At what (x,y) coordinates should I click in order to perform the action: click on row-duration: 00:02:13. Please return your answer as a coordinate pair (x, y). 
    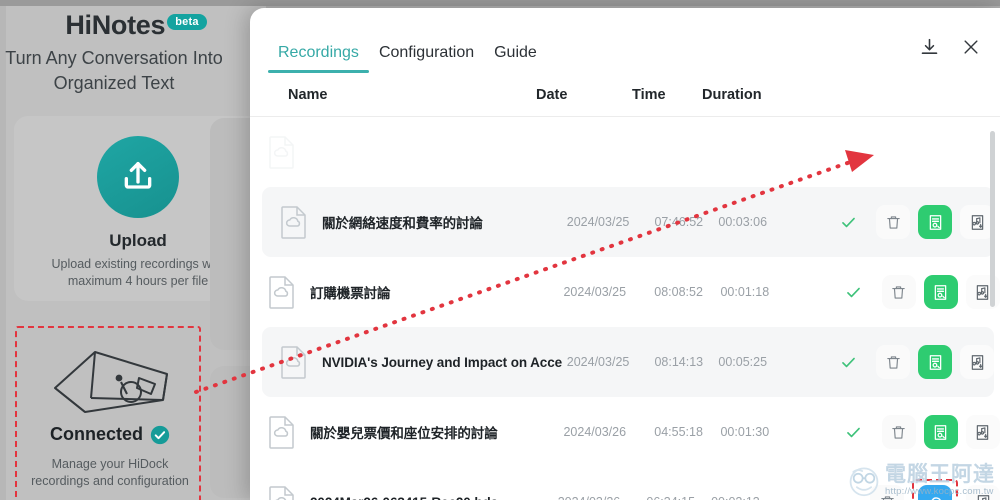
    Looking at the image, I should click on (766, 497).